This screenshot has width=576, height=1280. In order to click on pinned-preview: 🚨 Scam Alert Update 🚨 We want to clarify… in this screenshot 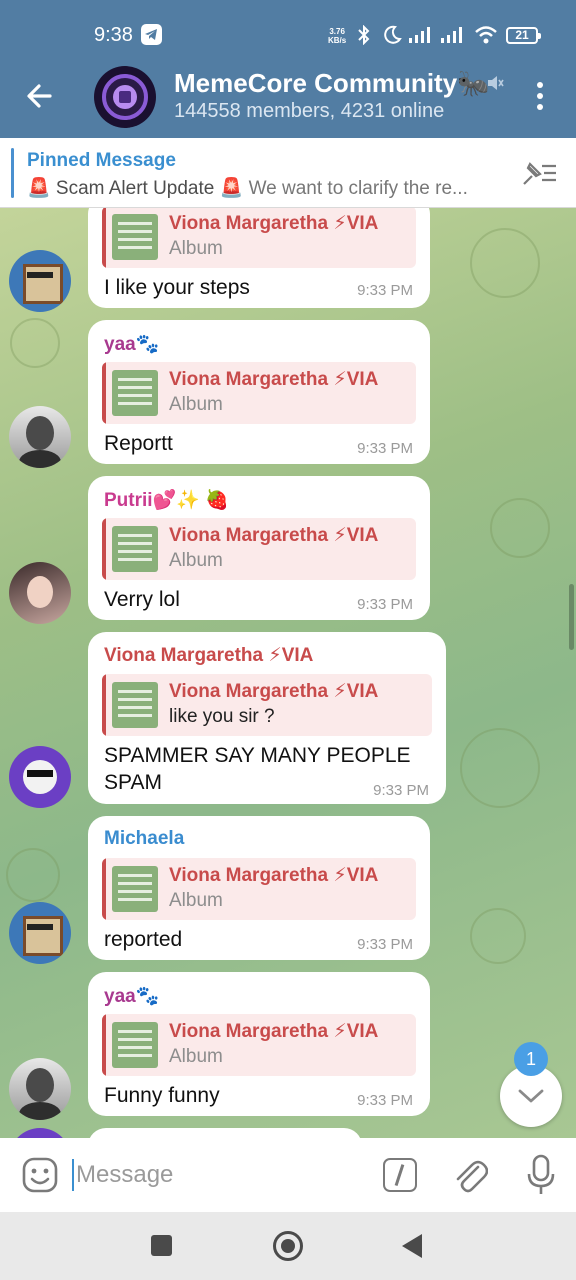, I will do `click(272, 188)`.